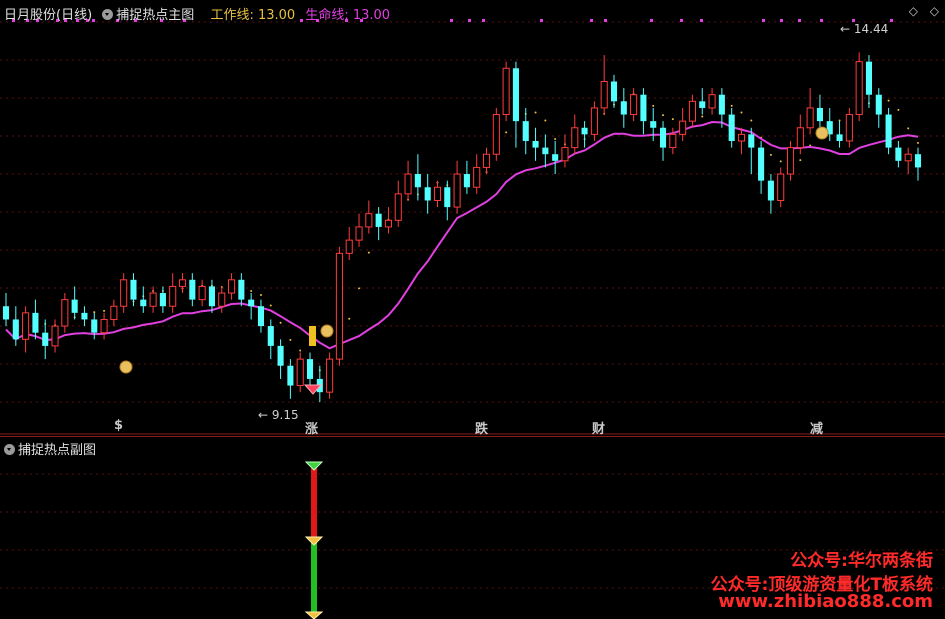 The height and width of the screenshot is (619, 945). What do you see at coordinates (314, 577) in the screenshot?
I see `sub-green-bar` at bounding box center [314, 577].